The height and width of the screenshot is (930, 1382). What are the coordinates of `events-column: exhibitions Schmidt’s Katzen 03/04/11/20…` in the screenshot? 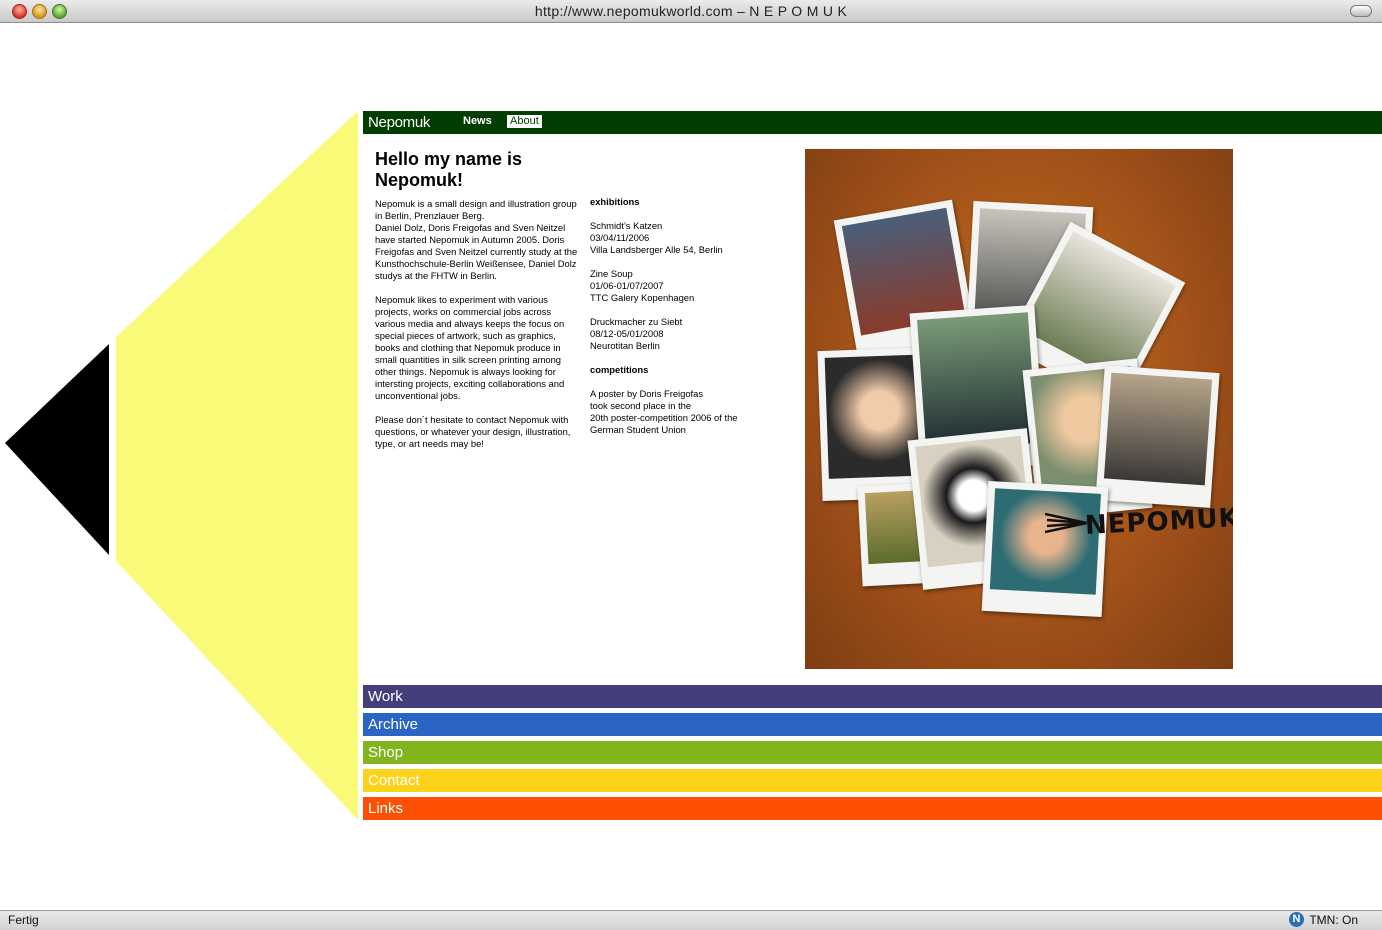 It's located at (685, 322).